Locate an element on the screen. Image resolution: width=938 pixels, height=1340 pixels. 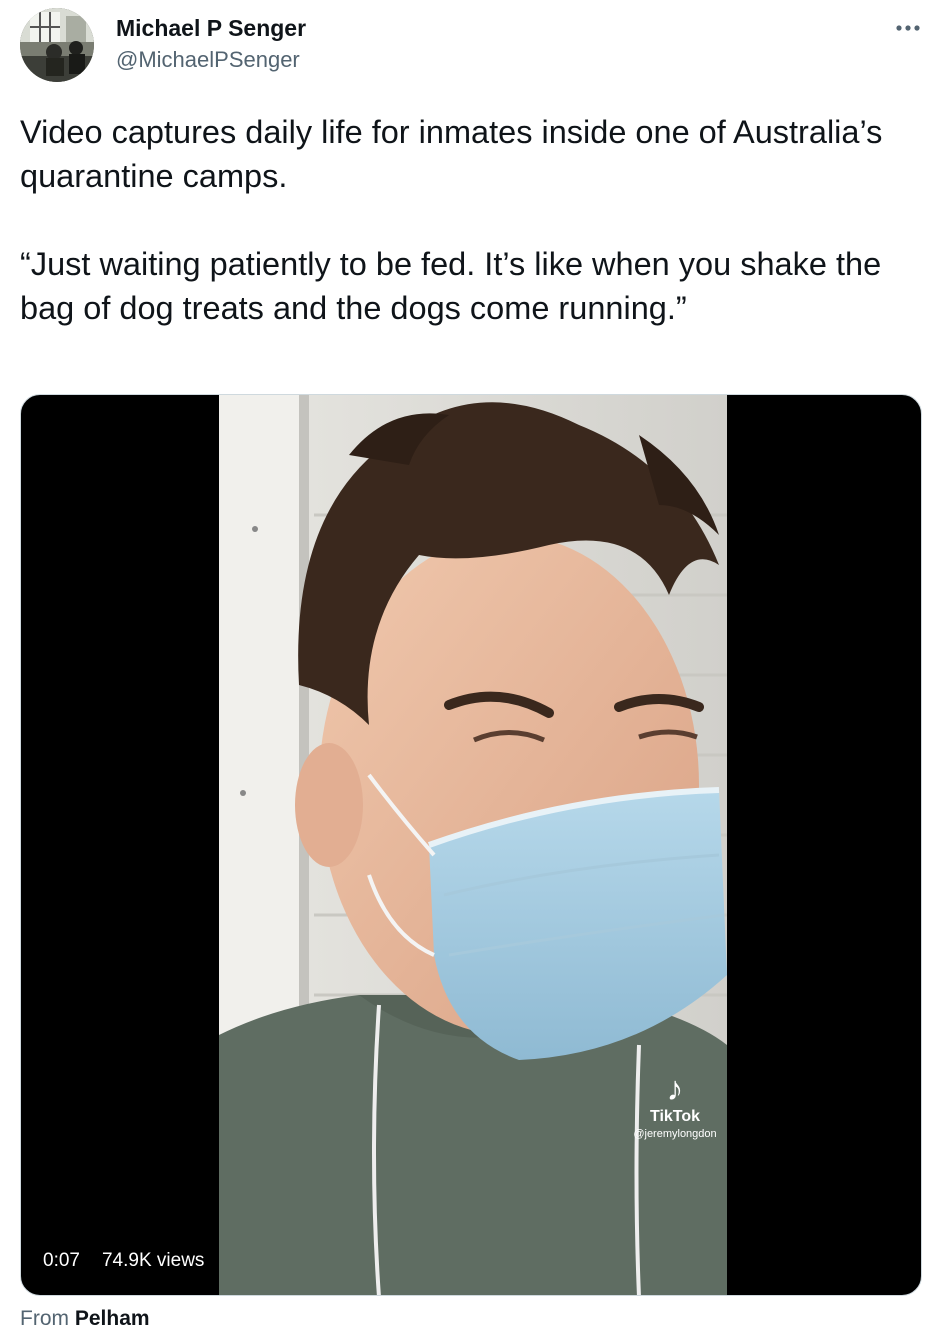
profile-photo-icon is located at coordinates (57, 45).